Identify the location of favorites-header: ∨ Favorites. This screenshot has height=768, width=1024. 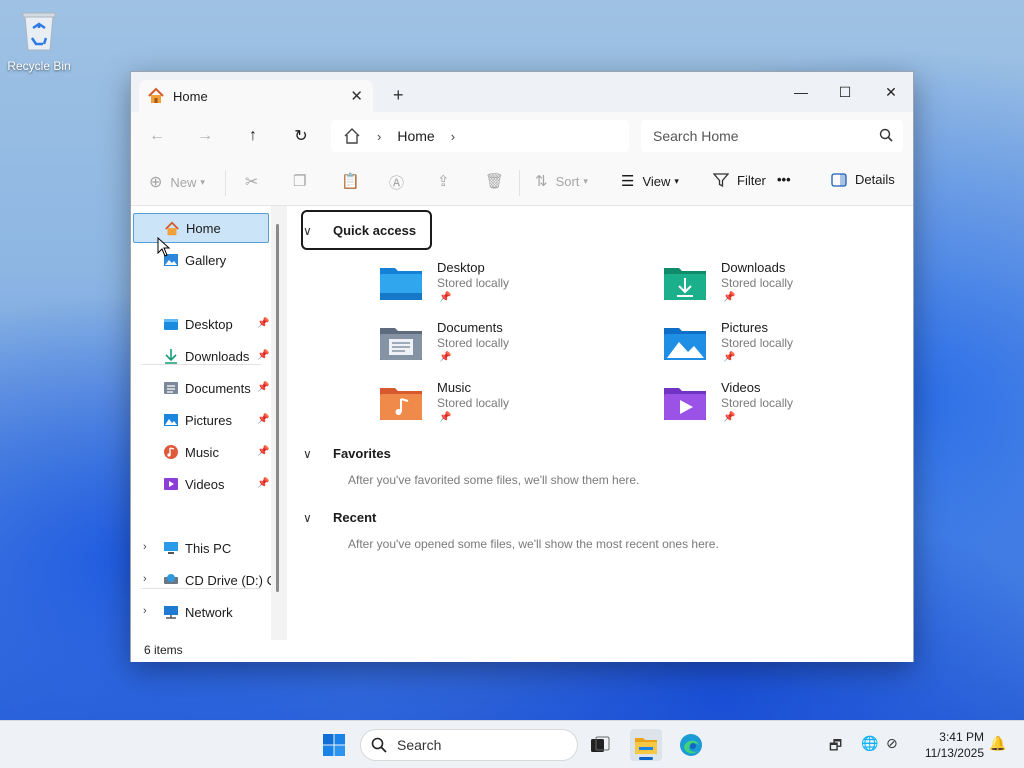
(347, 453).